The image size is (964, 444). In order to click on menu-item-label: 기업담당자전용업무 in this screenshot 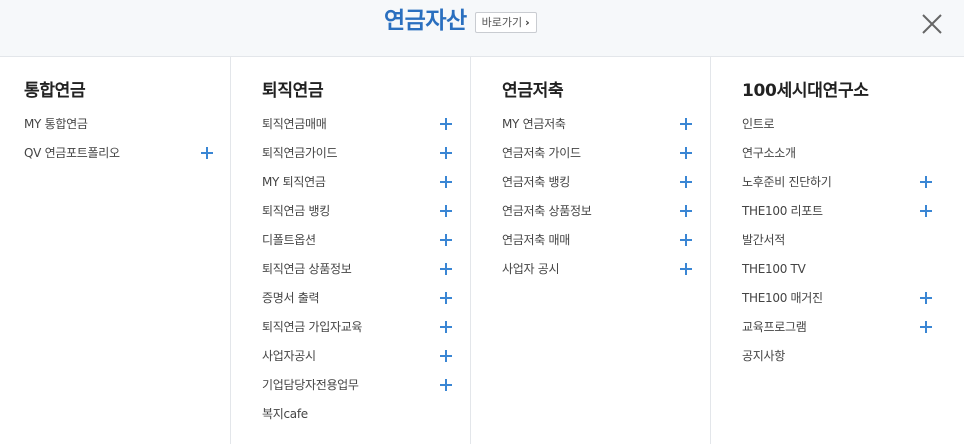, I will do `click(310, 385)`.